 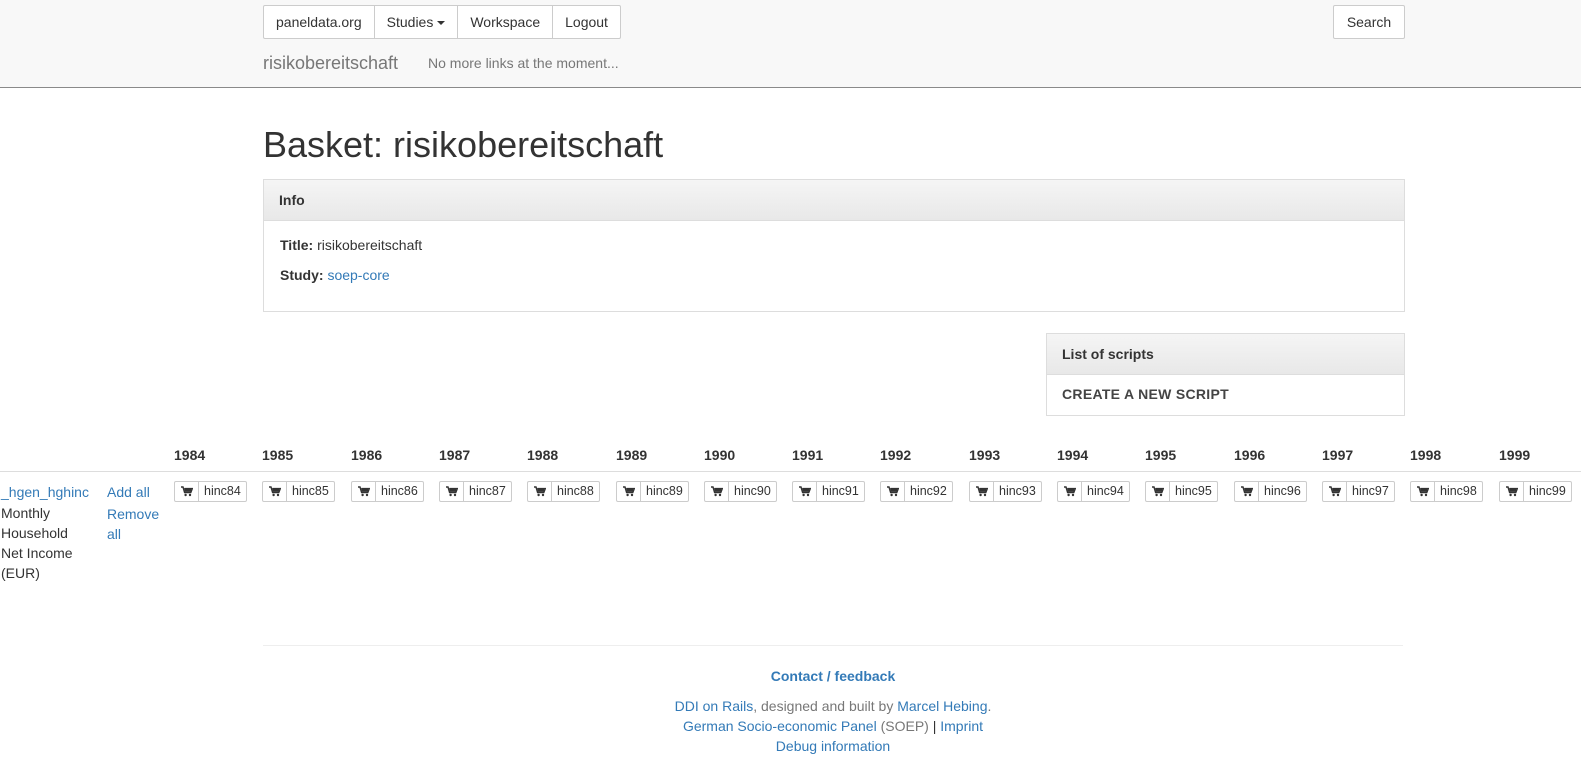 What do you see at coordinates (1426, 455) in the screenshot?
I see `year-header: 1998` at bounding box center [1426, 455].